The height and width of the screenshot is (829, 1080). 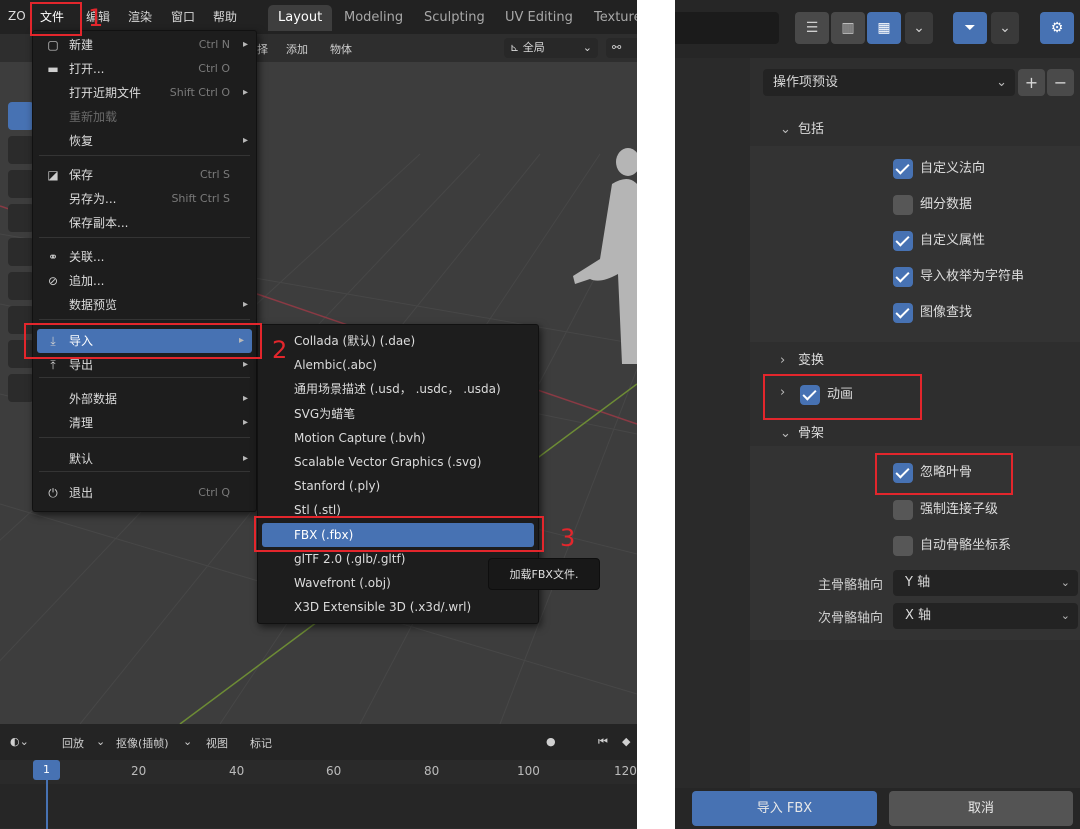 What do you see at coordinates (812, 28) in the screenshot?
I see `vertical-list-icon: ☰` at bounding box center [812, 28].